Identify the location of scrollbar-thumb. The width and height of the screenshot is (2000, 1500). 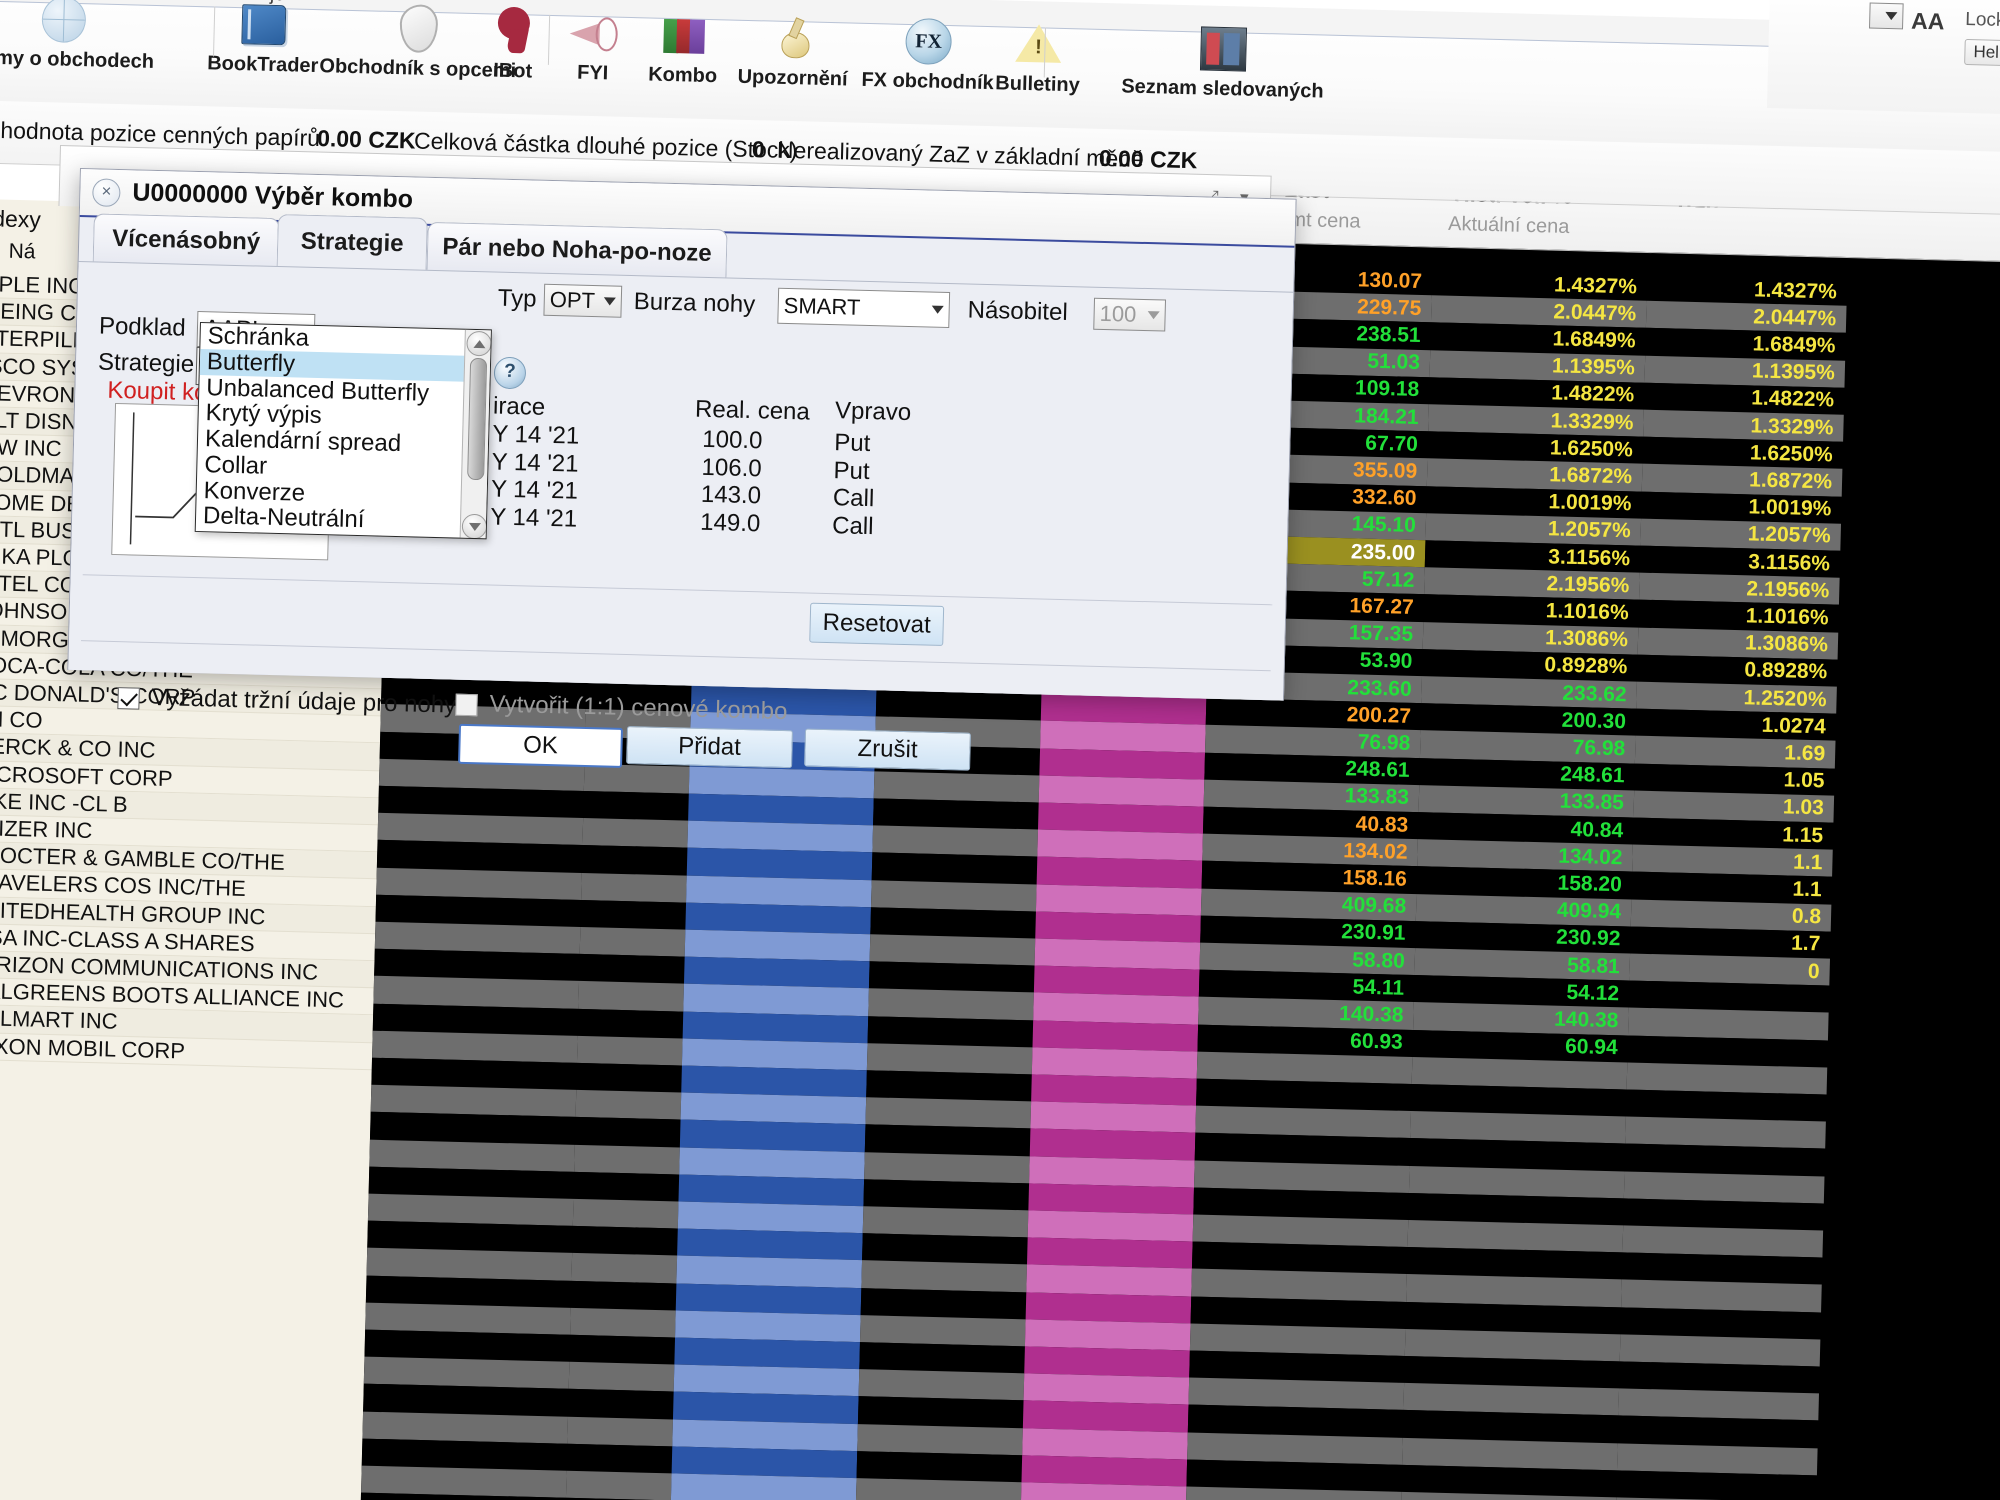
(477, 419).